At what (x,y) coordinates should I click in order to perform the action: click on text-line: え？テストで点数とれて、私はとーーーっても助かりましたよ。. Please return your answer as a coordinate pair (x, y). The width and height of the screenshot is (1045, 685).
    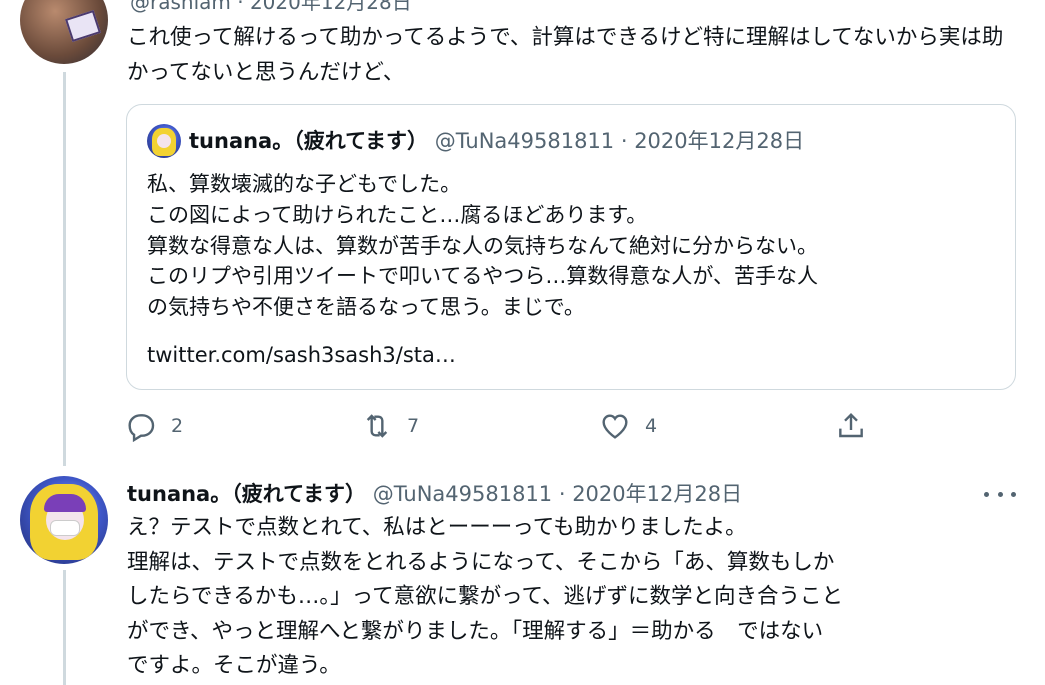
    Looking at the image, I should click on (437, 527).